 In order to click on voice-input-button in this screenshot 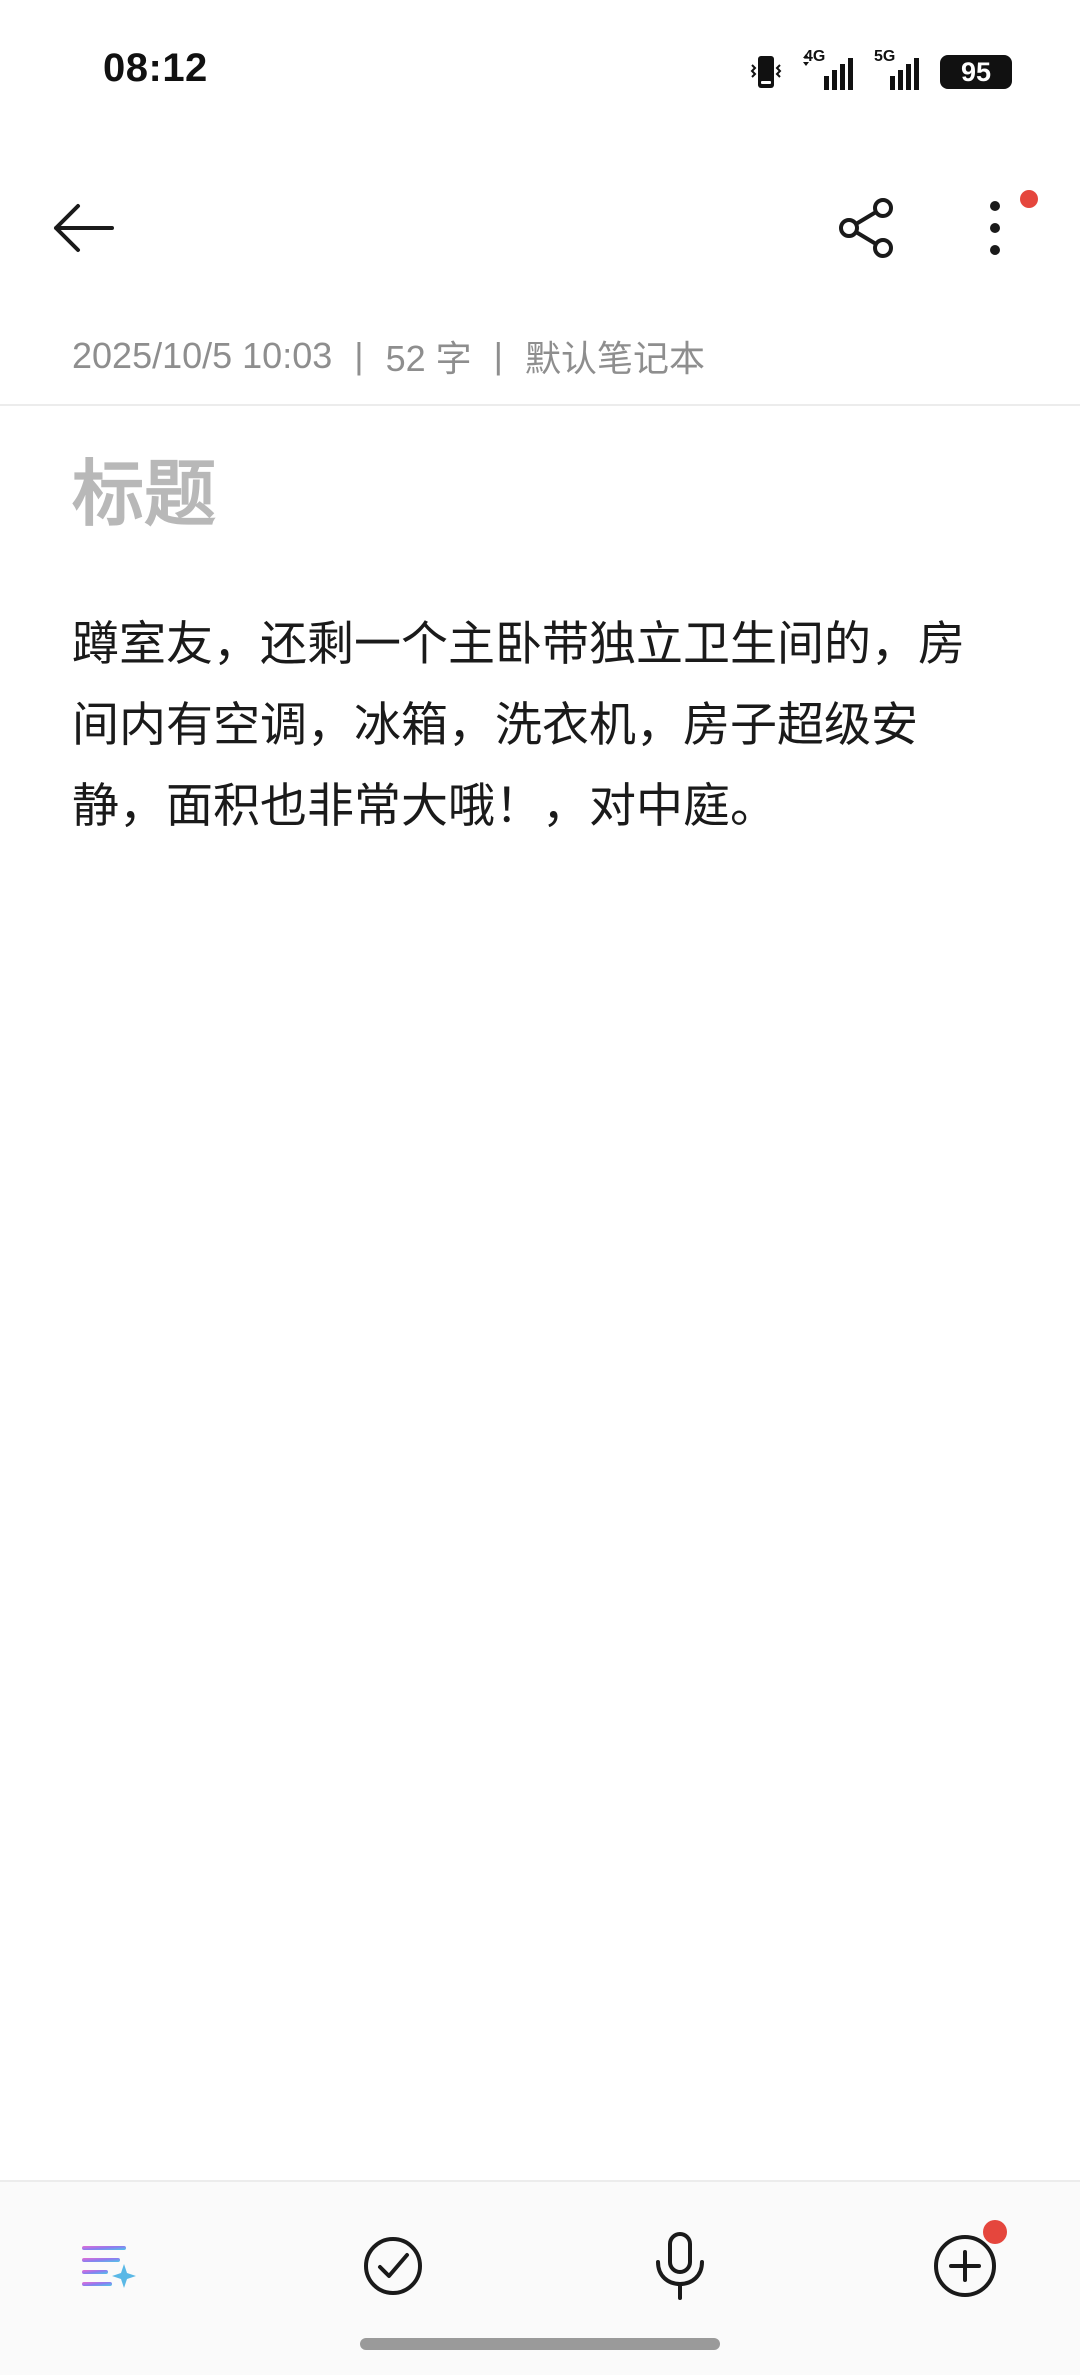, I will do `click(680, 2268)`.